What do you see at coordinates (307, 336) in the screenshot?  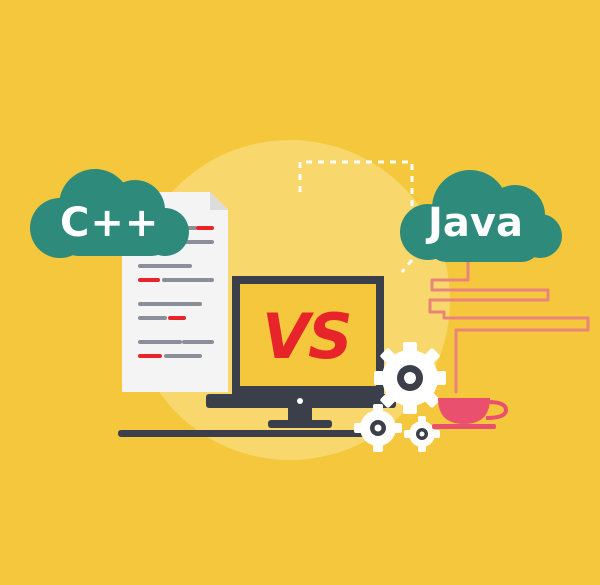 I see `versus-label: VS` at bounding box center [307, 336].